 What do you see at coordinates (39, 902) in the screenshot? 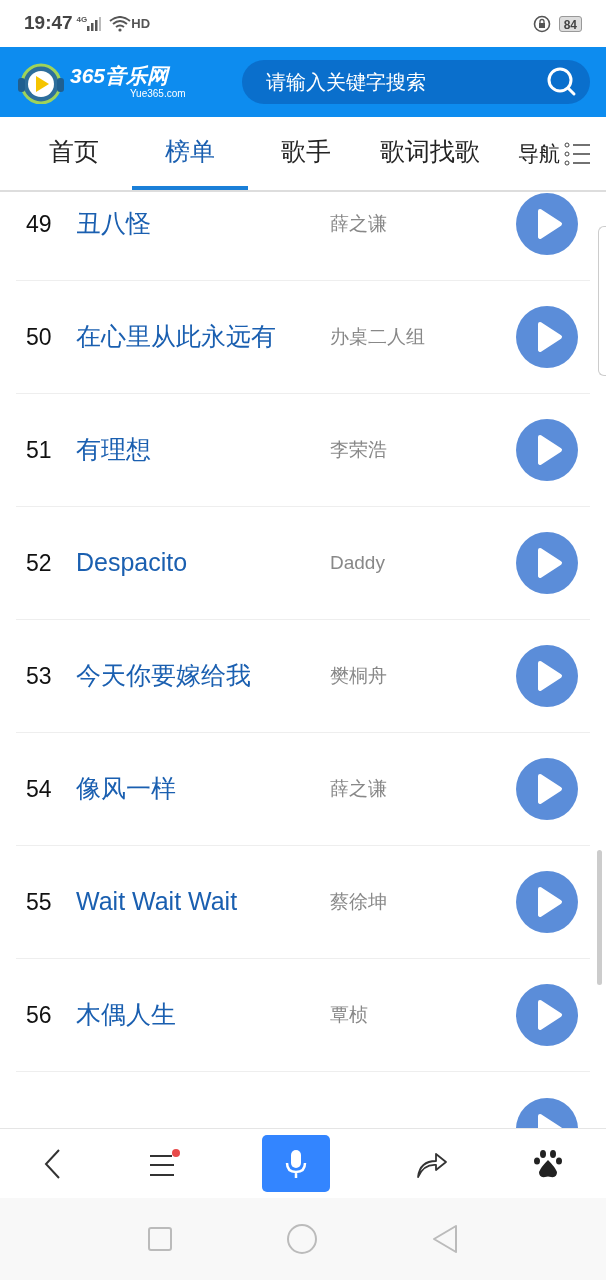
I see `rank-number: 55` at bounding box center [39, 902].